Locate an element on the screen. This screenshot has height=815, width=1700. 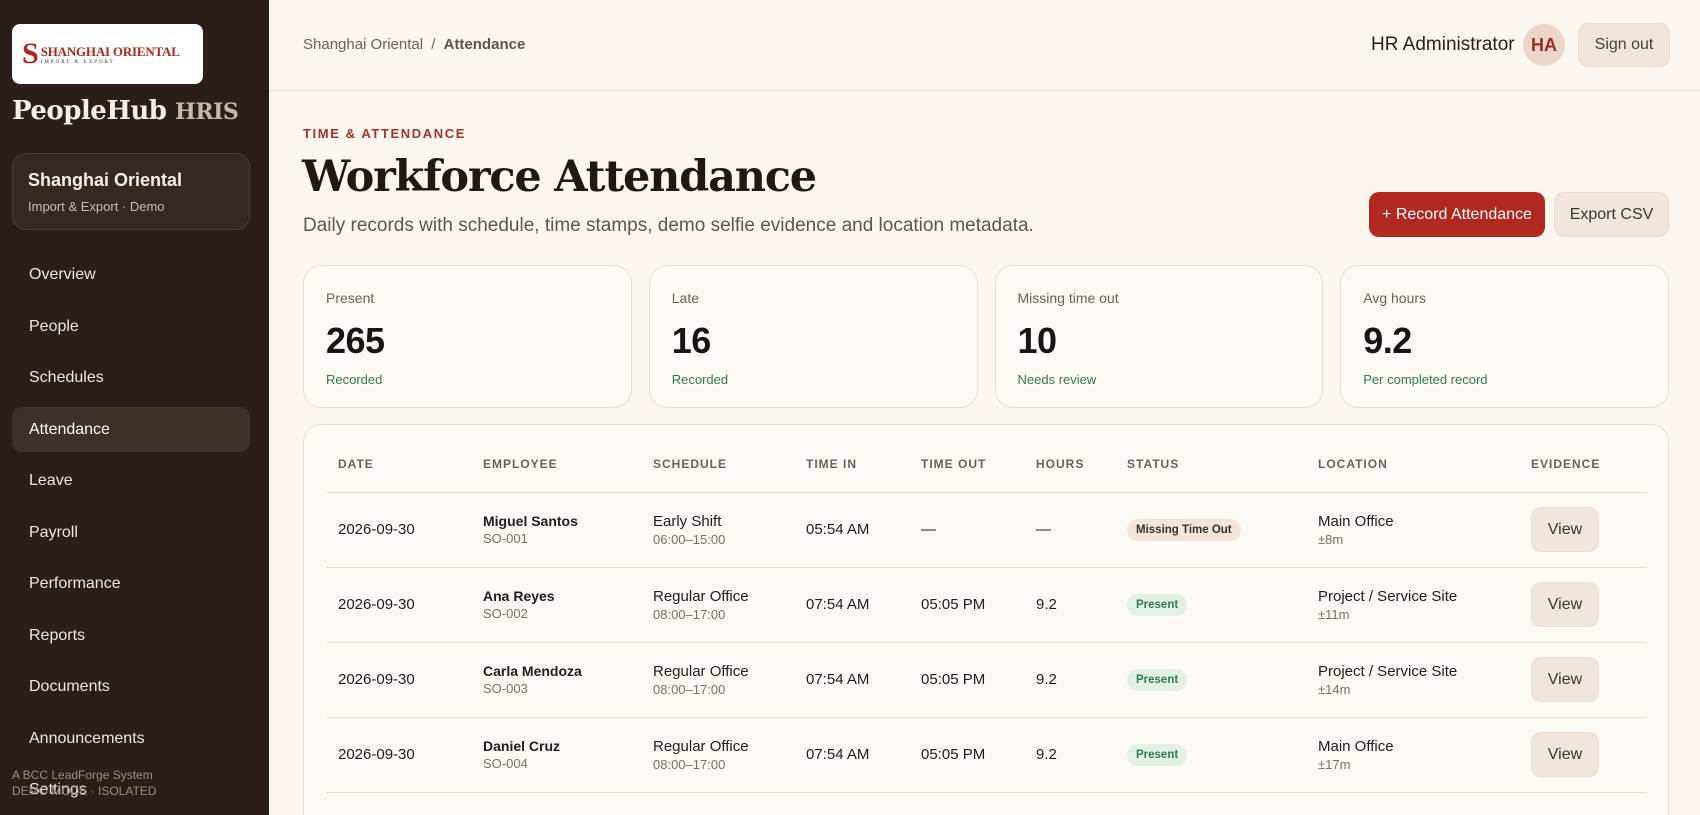
export-csv-button: Export CSV is located at coordinates (1611, 214).